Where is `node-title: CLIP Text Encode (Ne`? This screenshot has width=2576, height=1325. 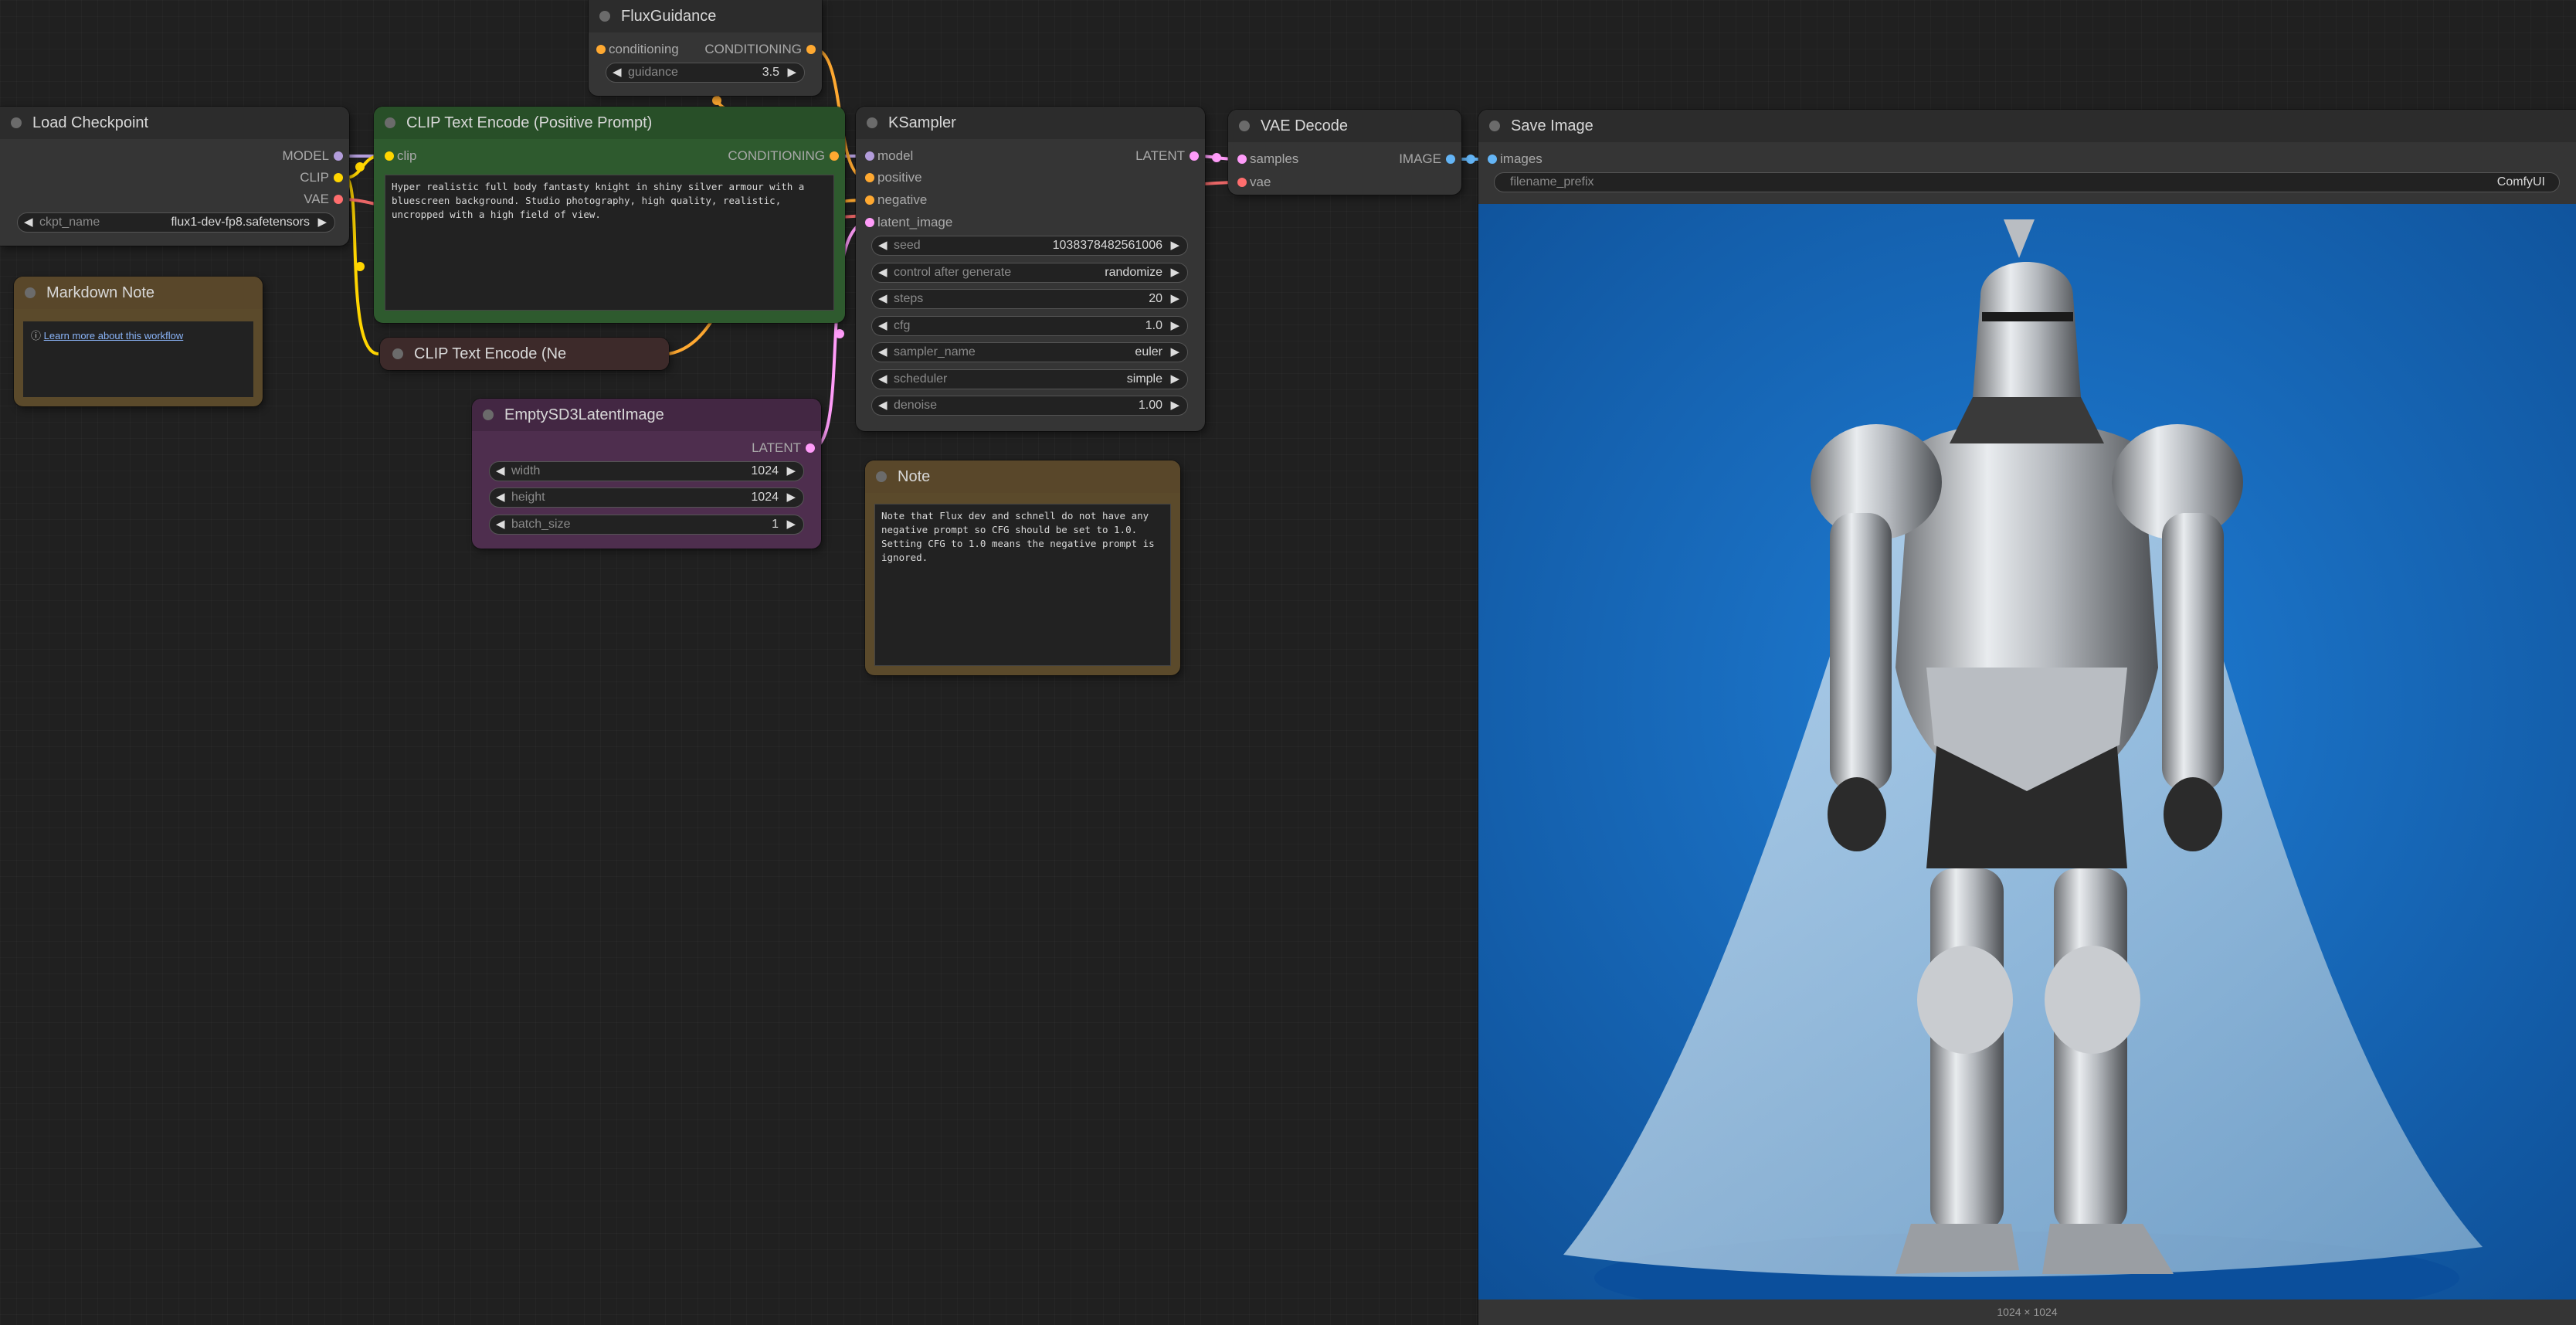 node-title: CLIP Text Encode (Ne is located at coordinates (524, 354).